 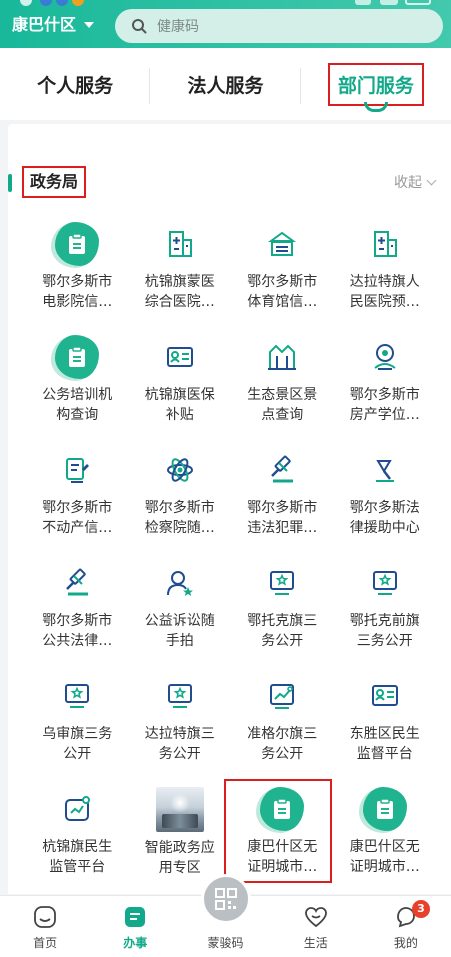 I want to click on collapse-label: 收起, so click(x=408, y=183).